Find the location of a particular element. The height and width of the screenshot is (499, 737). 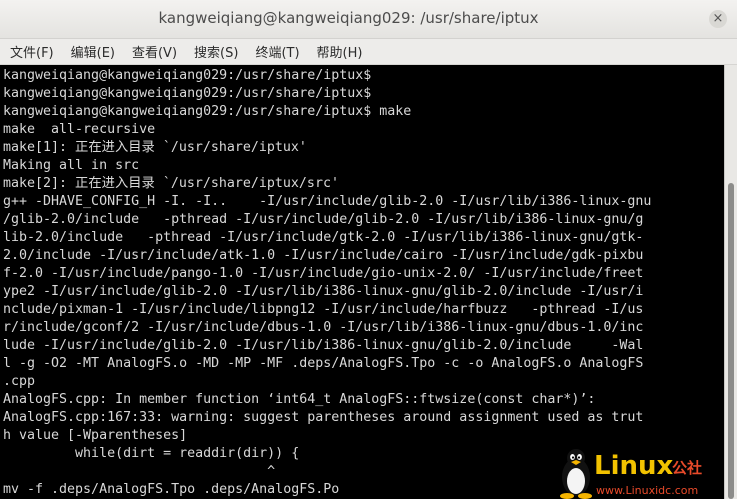

watermark-brand-suffix: 公社 is located at coordinates (687, 468).